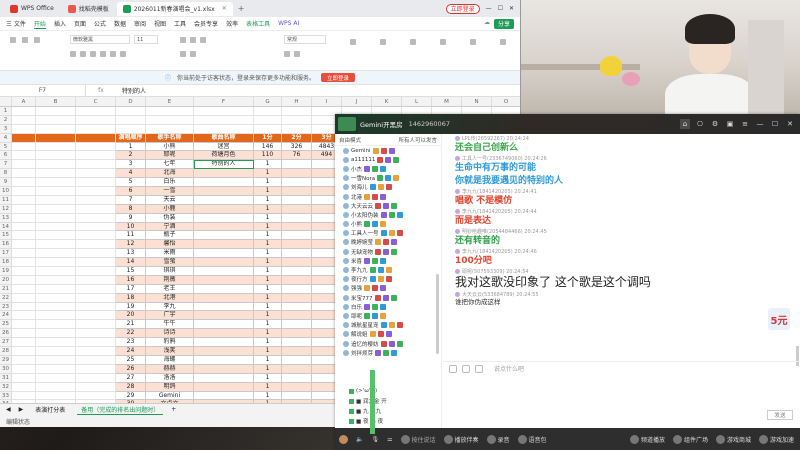  What do you see at coordinates (96, 101) in the screenshot?
I see `column-header: C` at bounding box center [96, 101].